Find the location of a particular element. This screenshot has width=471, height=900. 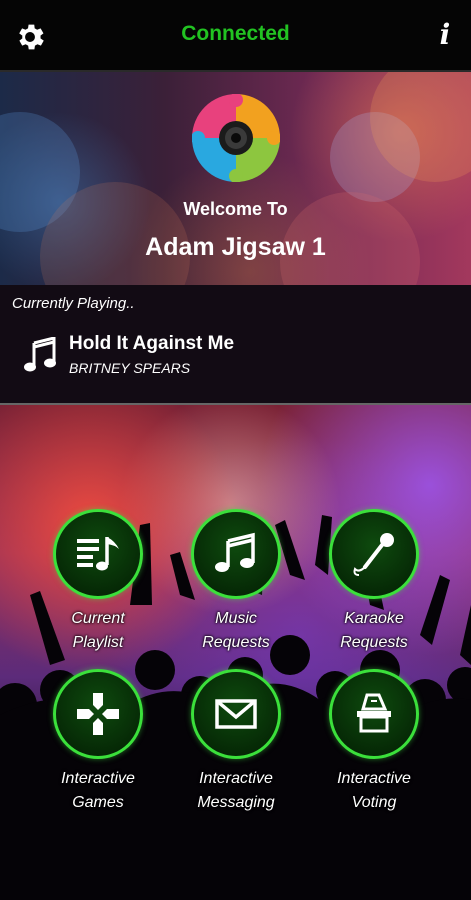

music-requests-circle is located at coordinates (236, 554).